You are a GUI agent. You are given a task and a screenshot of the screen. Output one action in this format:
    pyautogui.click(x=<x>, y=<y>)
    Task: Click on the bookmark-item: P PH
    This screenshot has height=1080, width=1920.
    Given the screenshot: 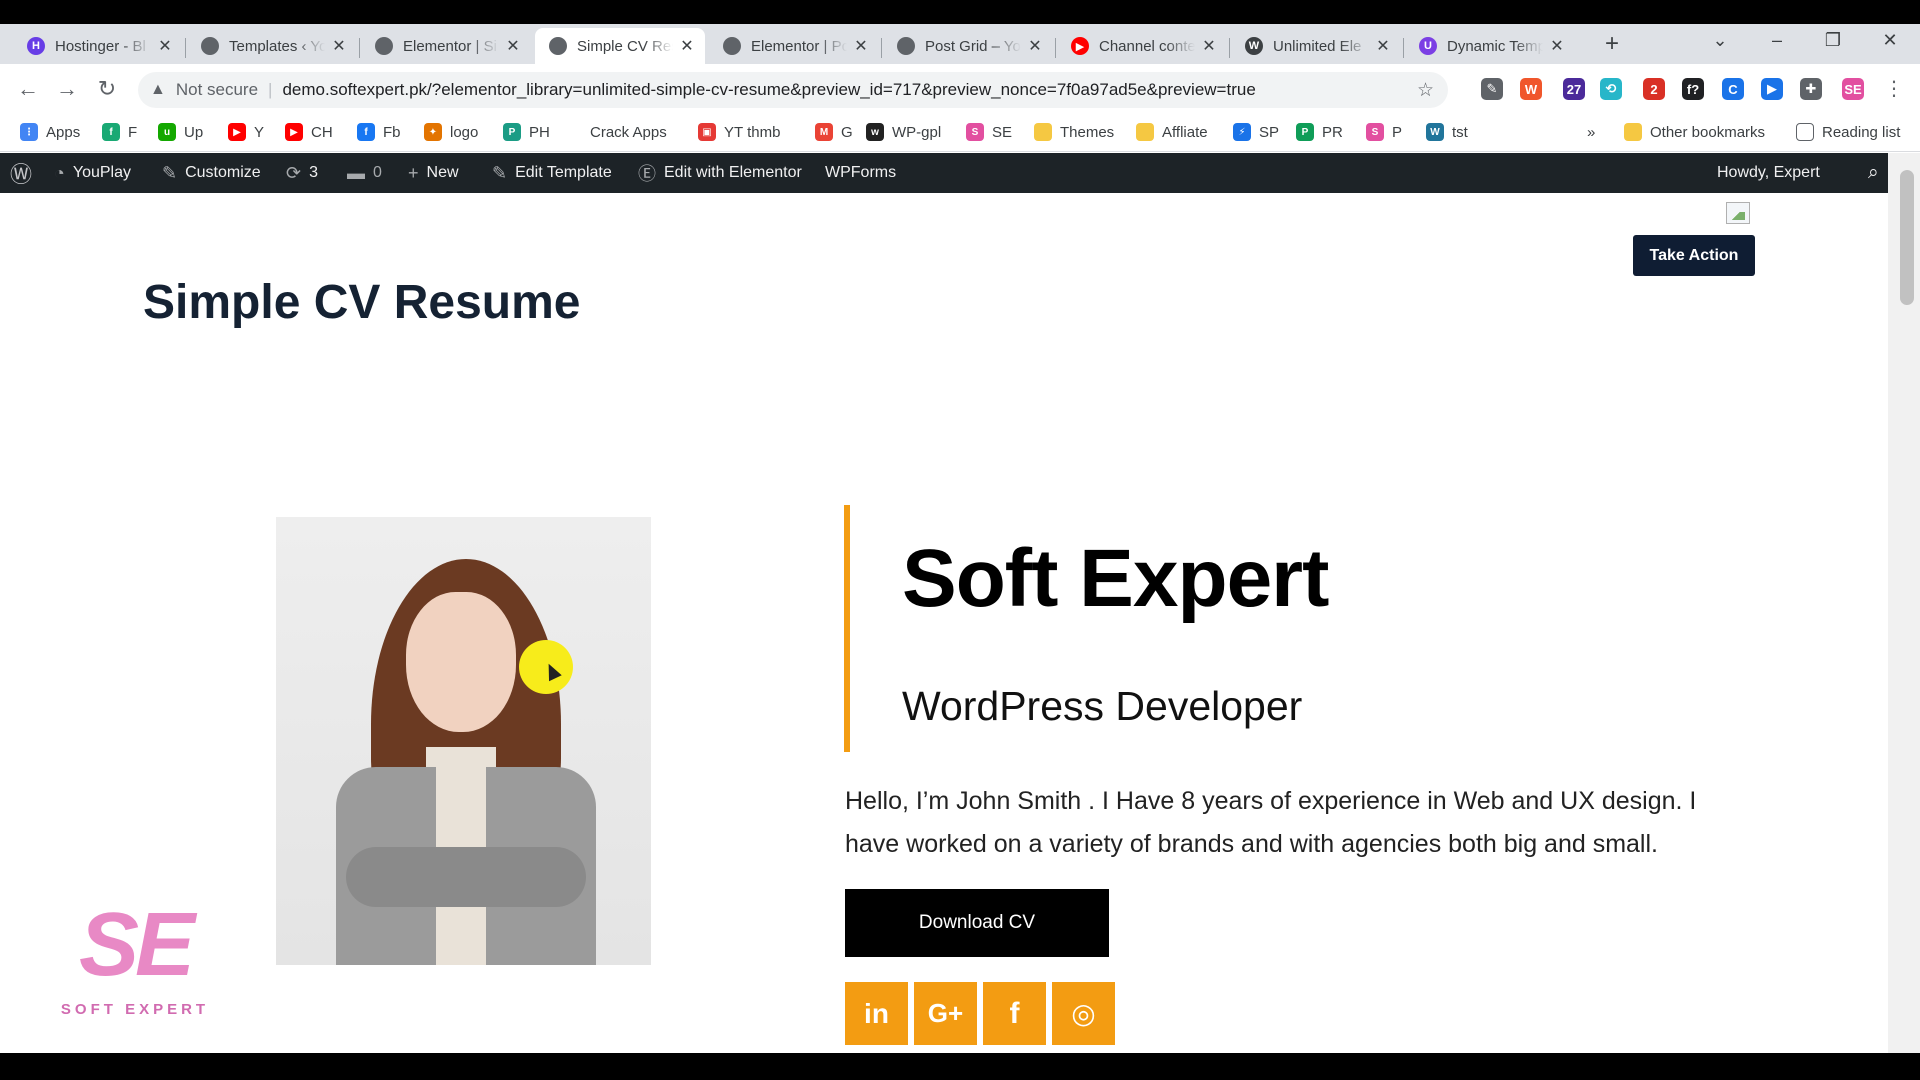 What is the action you would take?
    pyautogui.click(x=526, y=132)
    